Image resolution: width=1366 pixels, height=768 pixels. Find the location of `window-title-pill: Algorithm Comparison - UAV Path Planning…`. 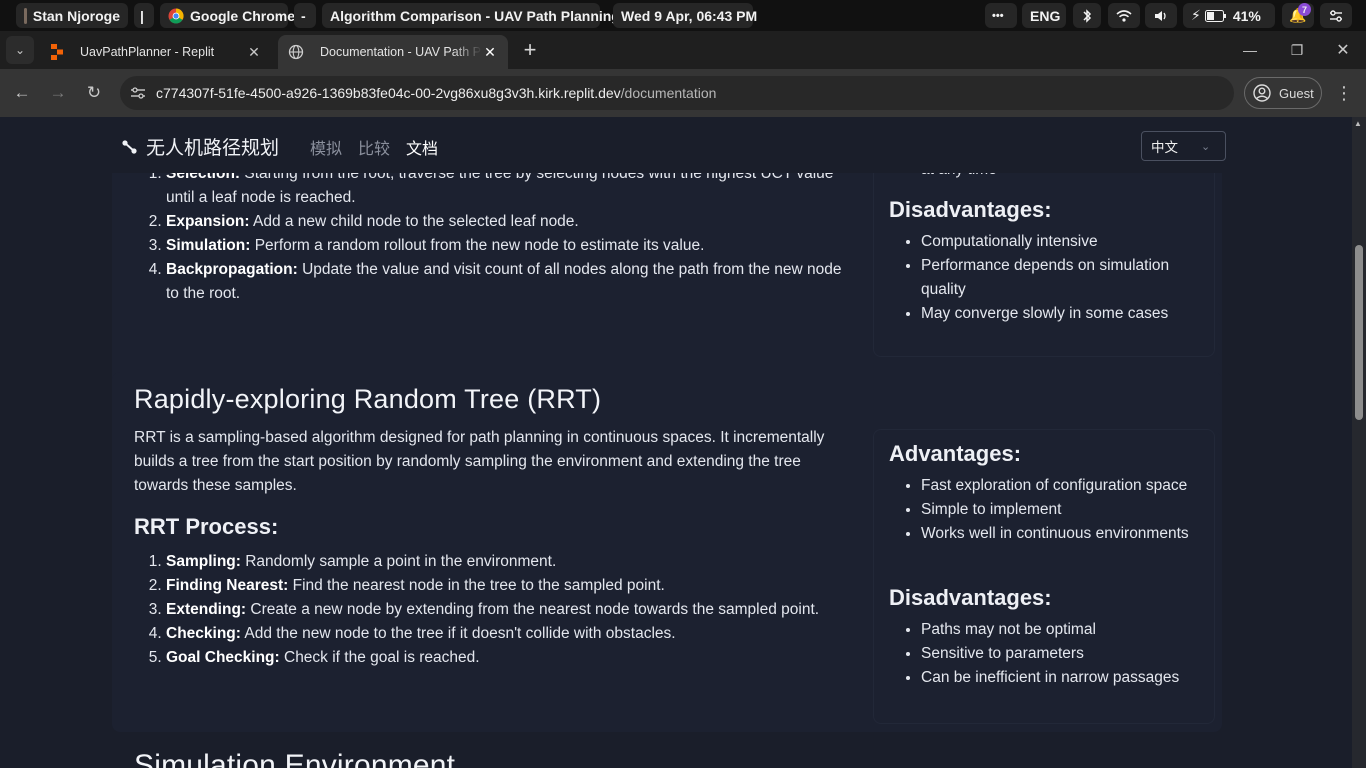

window-title-pill: Algorithm Comparison - UAV Path Planning… is located at coordinates (477, 15).